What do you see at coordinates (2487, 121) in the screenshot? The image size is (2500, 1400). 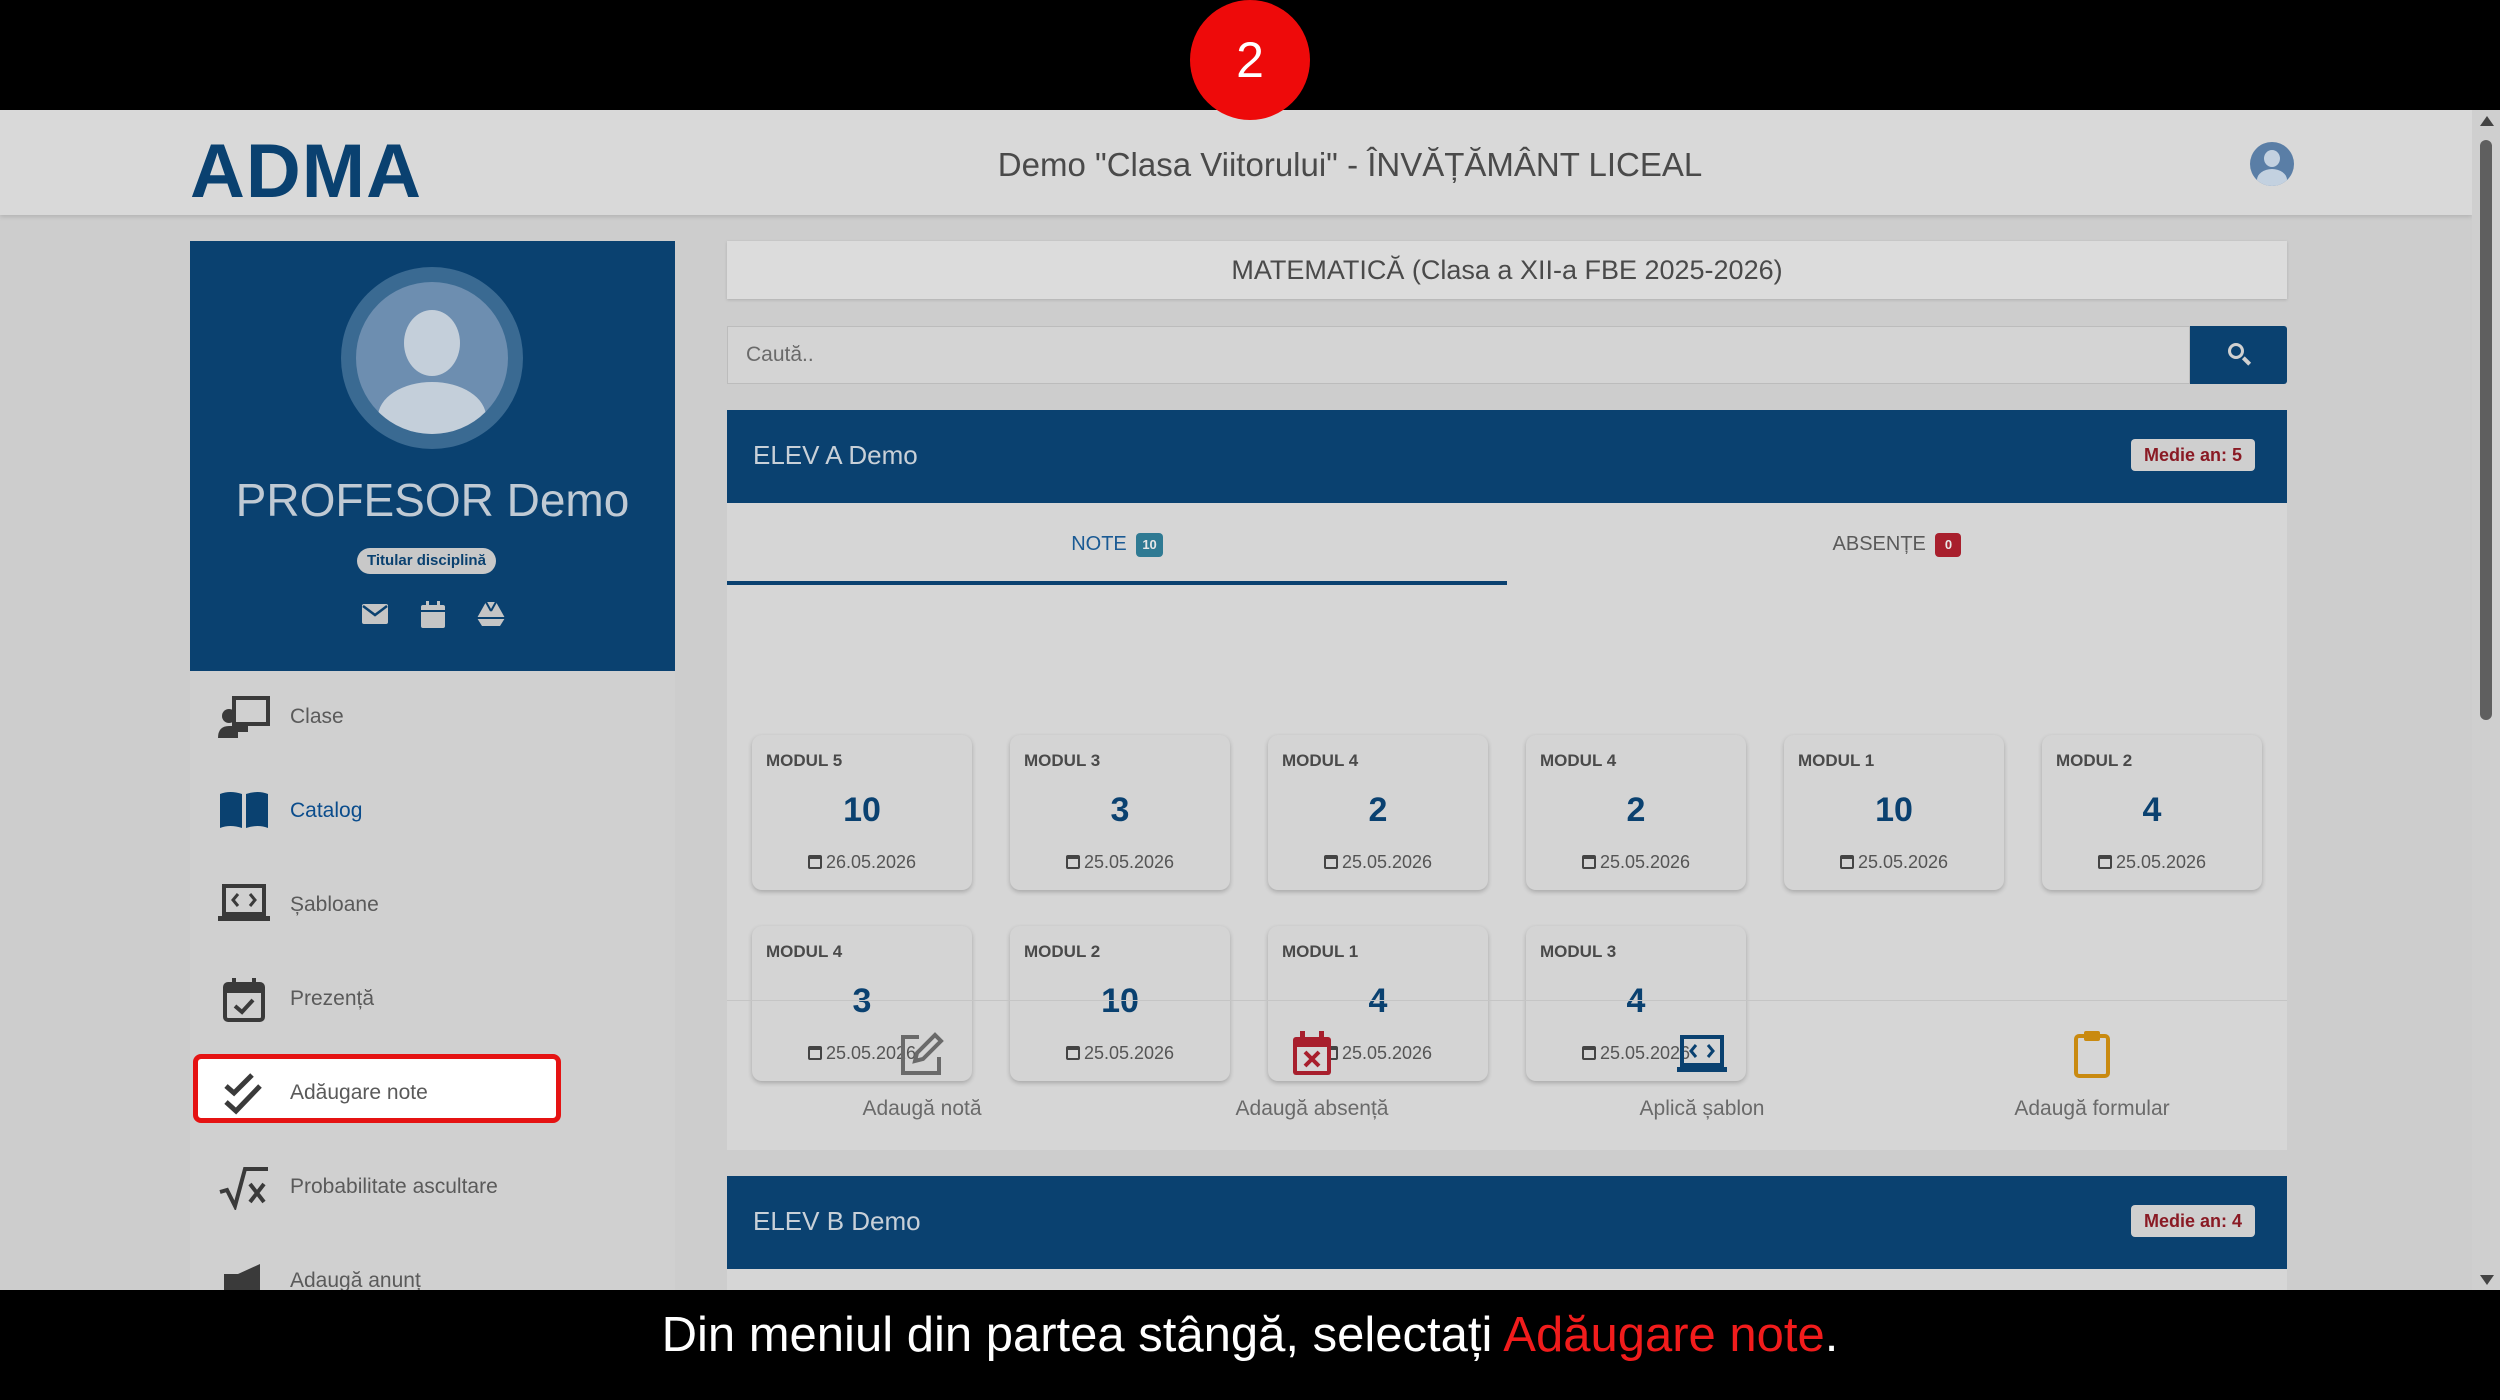 I see `scroll-up-arrow-icon` at bounding box center [2487, 121].